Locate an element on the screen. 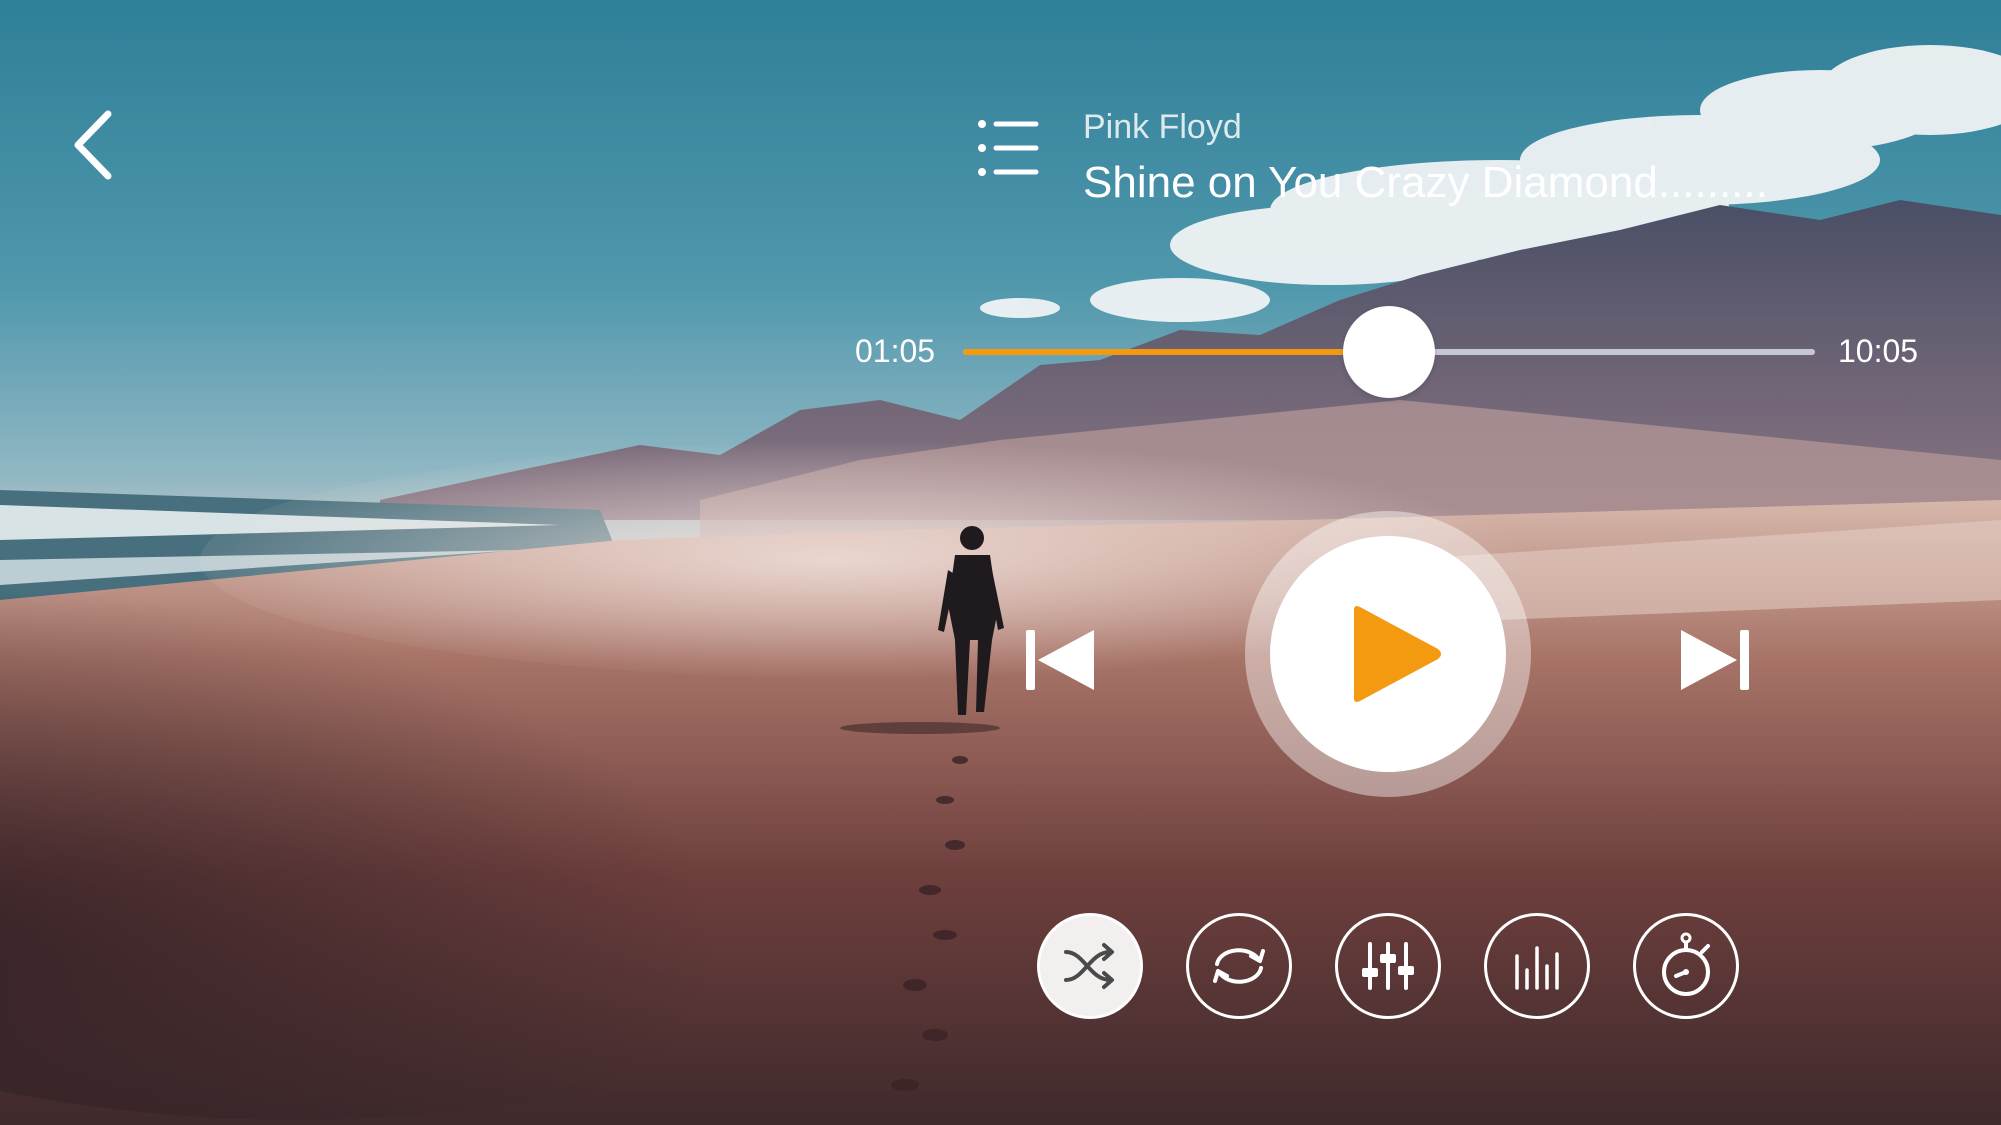 Image resolution: width=2001 pixels, height=1125 pixels. progress-handle is located at coordinates (1389, 352).